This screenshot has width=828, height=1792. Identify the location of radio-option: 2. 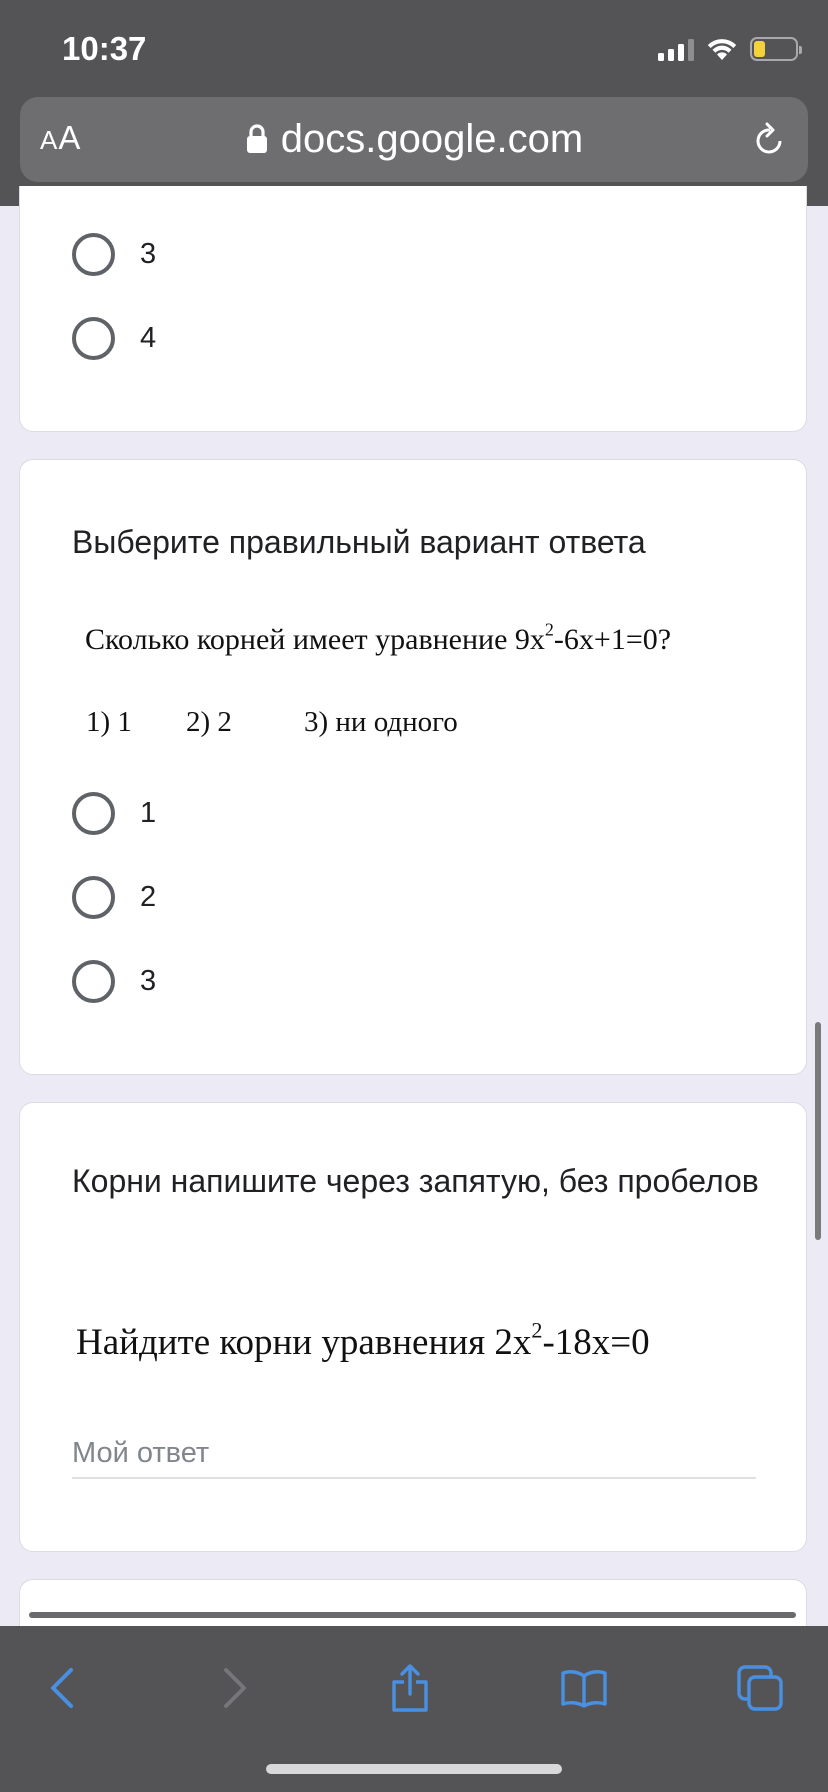
(114, 897).